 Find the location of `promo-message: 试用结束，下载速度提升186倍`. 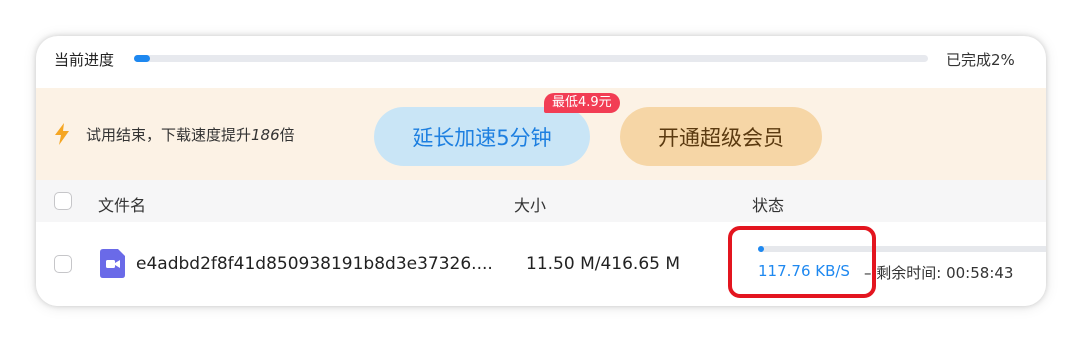

promo-message: 试用结束，下载速度提升186倍 is located at coordinates (190, 134).